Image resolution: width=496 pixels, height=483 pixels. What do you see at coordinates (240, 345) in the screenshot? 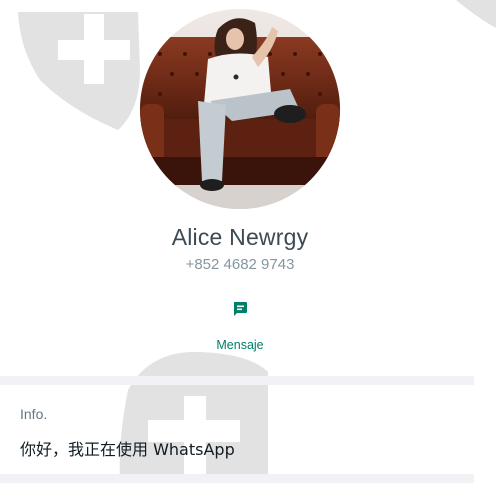
I see `message-button-label: Mensaje` at bounding box center [240, 345].